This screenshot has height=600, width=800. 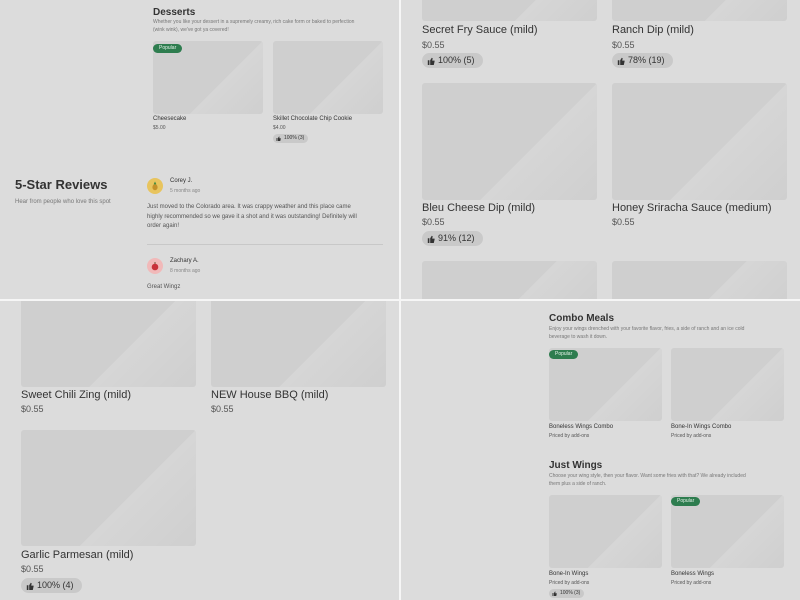 I want to click on review-divider, so click(x=265, y=244).